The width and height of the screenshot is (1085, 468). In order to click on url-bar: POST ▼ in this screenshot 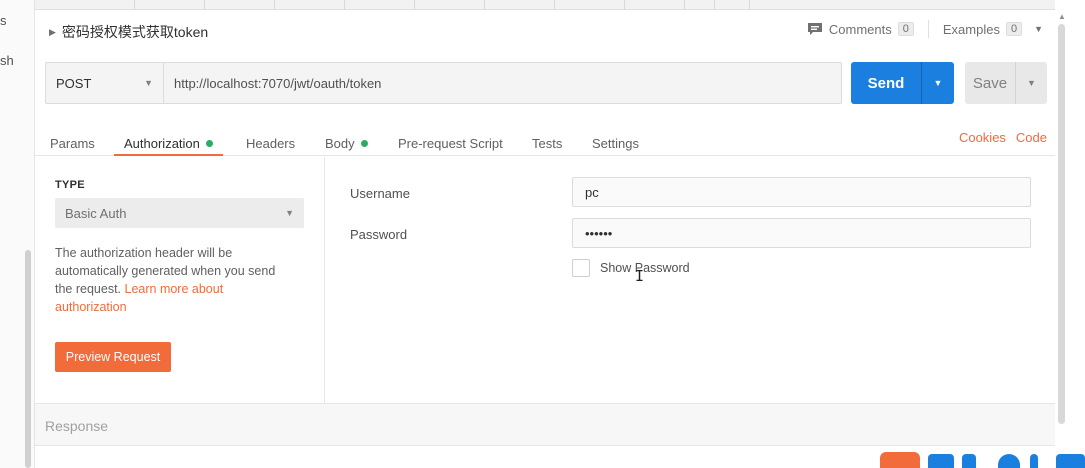, I will do `click(443, 83)`.